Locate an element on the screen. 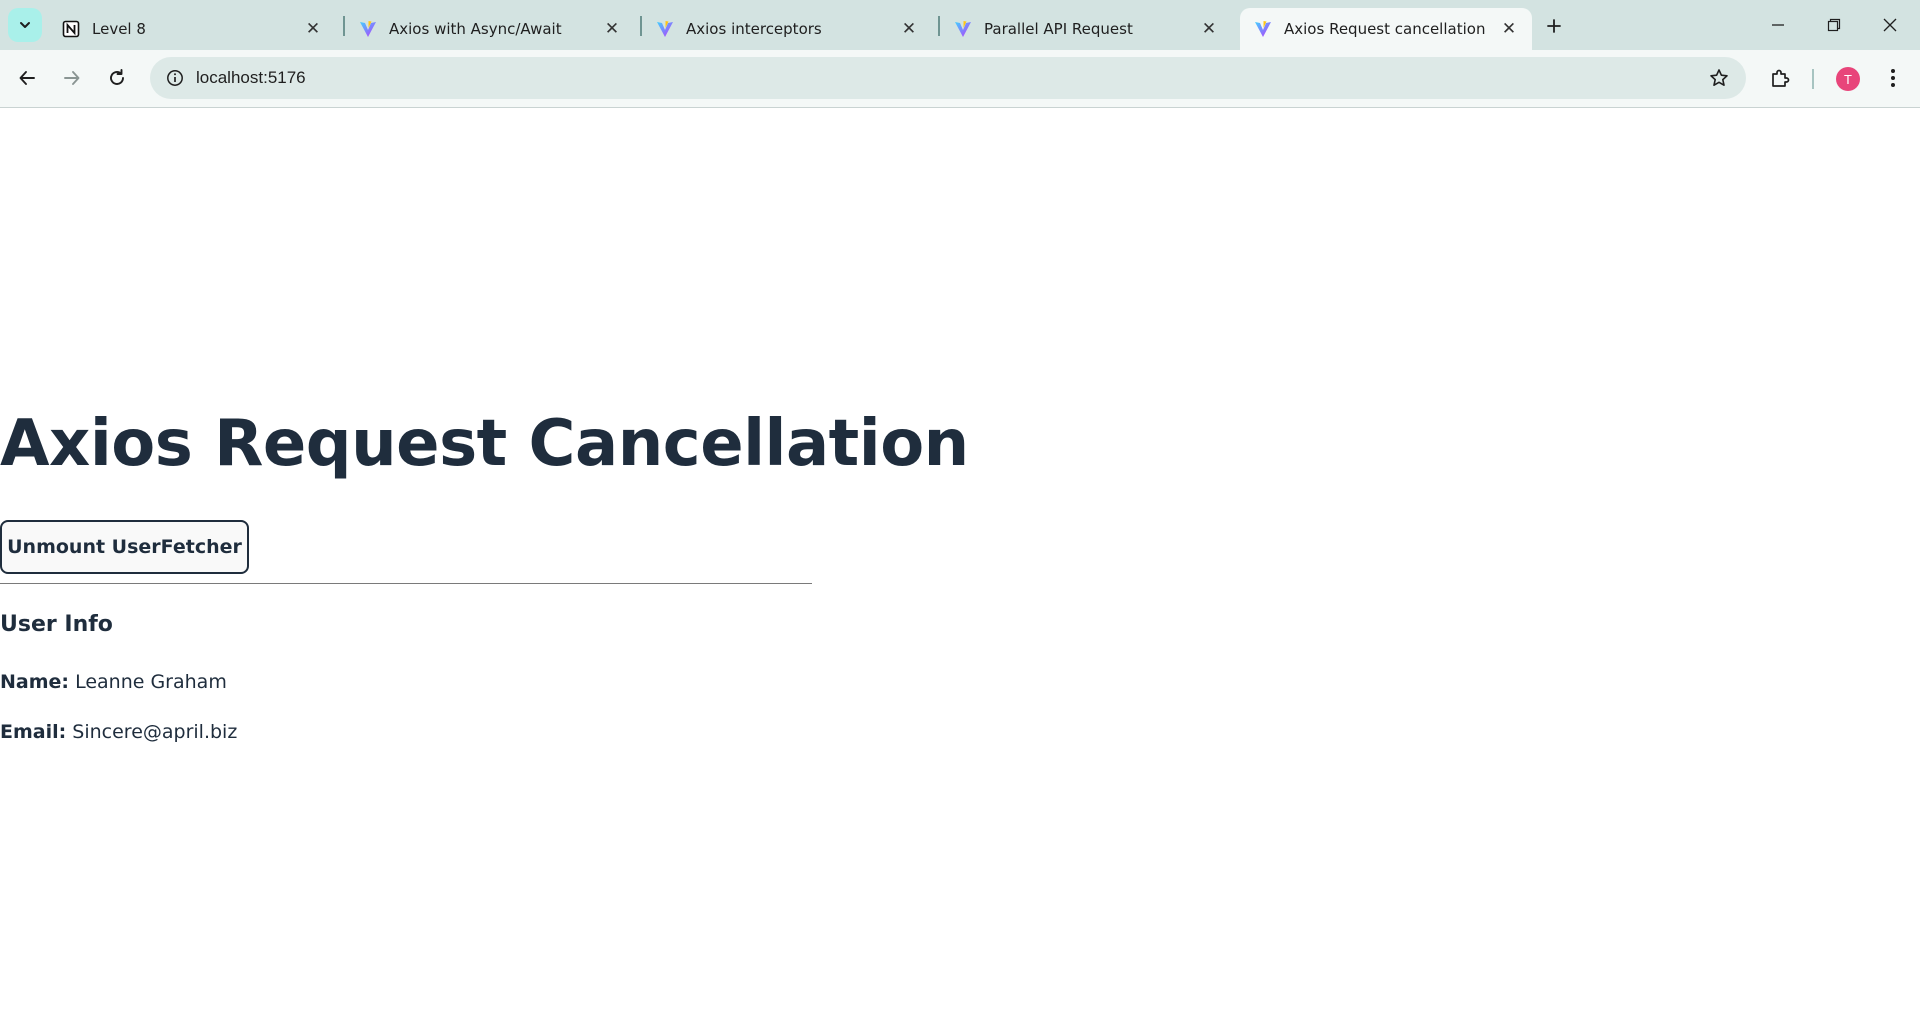 The width and height of the screenshot is (1920, 1020). arrow-left-icon is located at coordinates (27, 78).